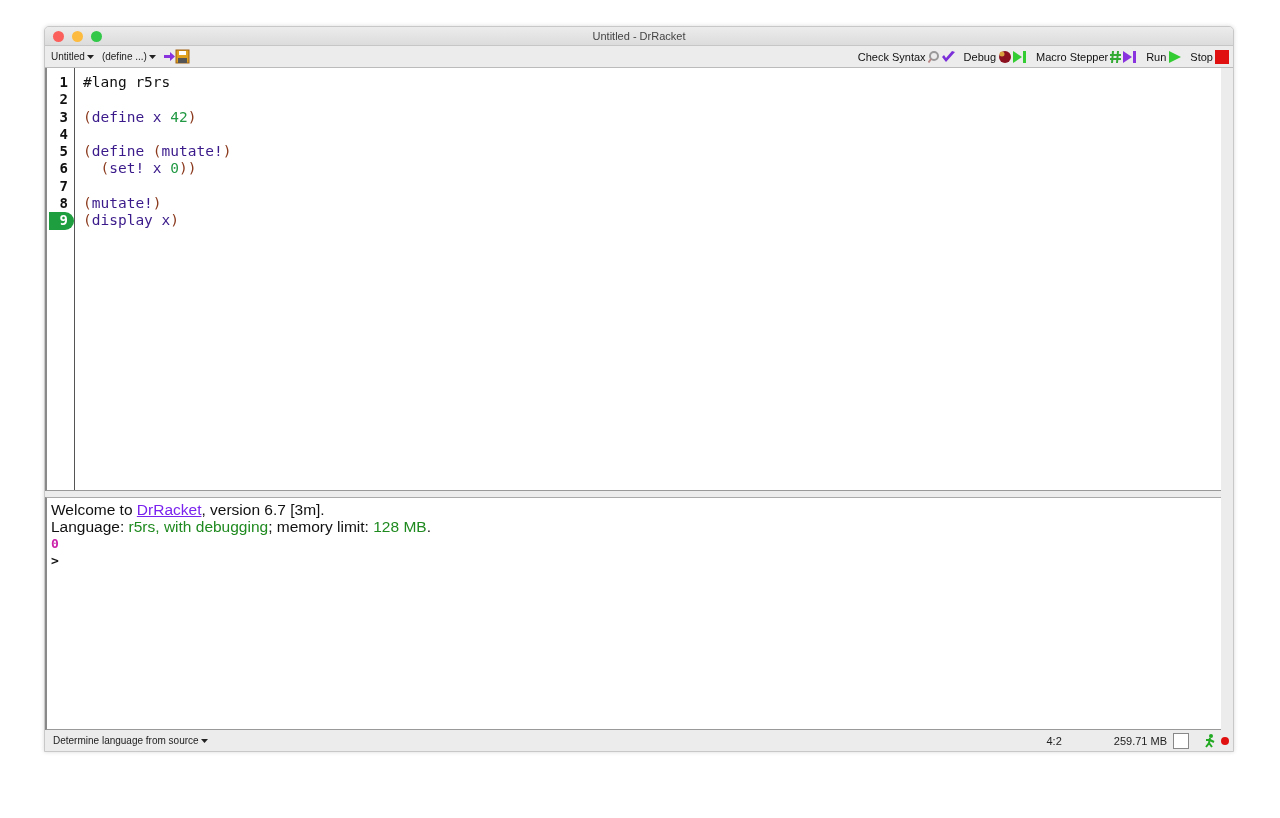 The height and width of the screenshot is (818, 1280). What do you see at coordinates (941, 56) in the screenshot?
I see `magnifier-check-icon` at bounding box center [941, 56].